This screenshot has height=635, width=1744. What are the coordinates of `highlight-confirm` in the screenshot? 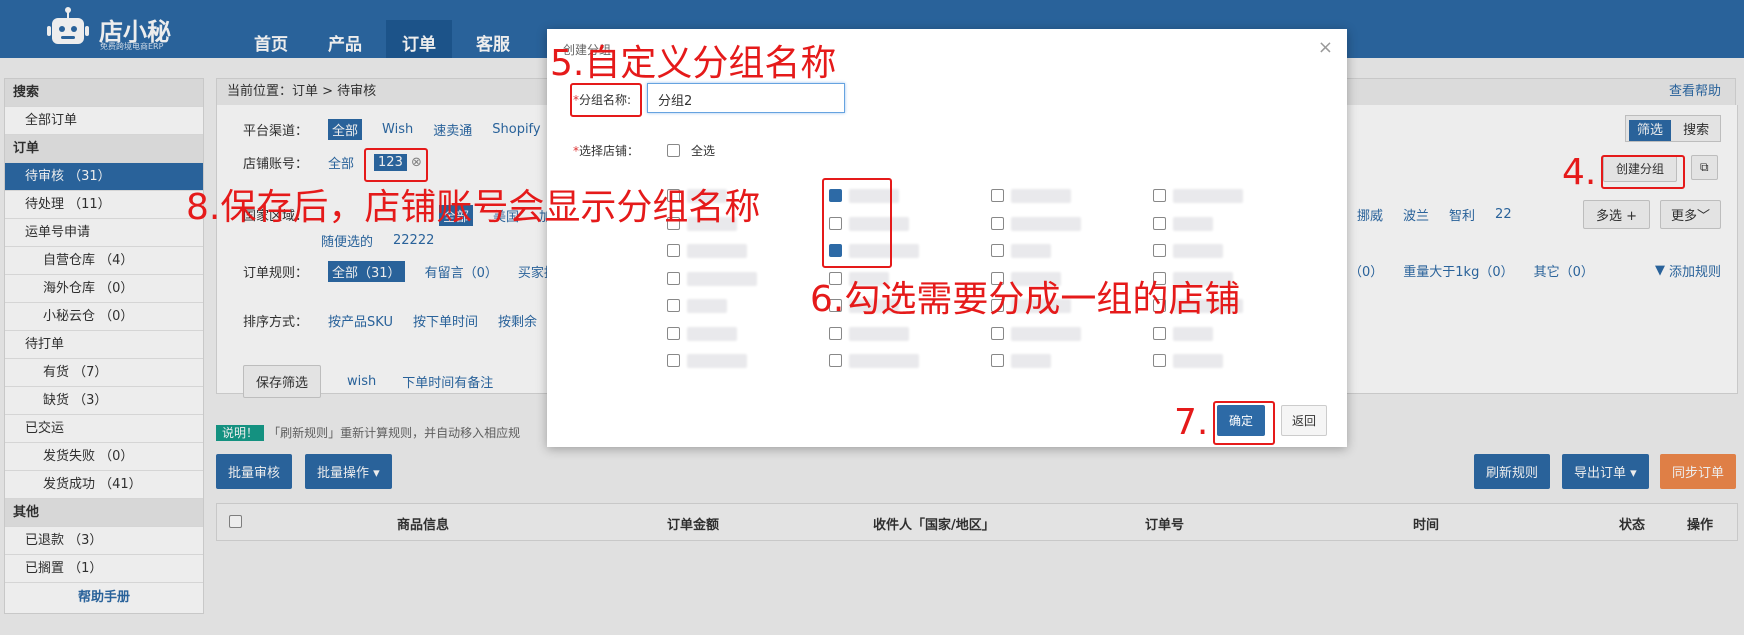 It's located at (1244, 423).